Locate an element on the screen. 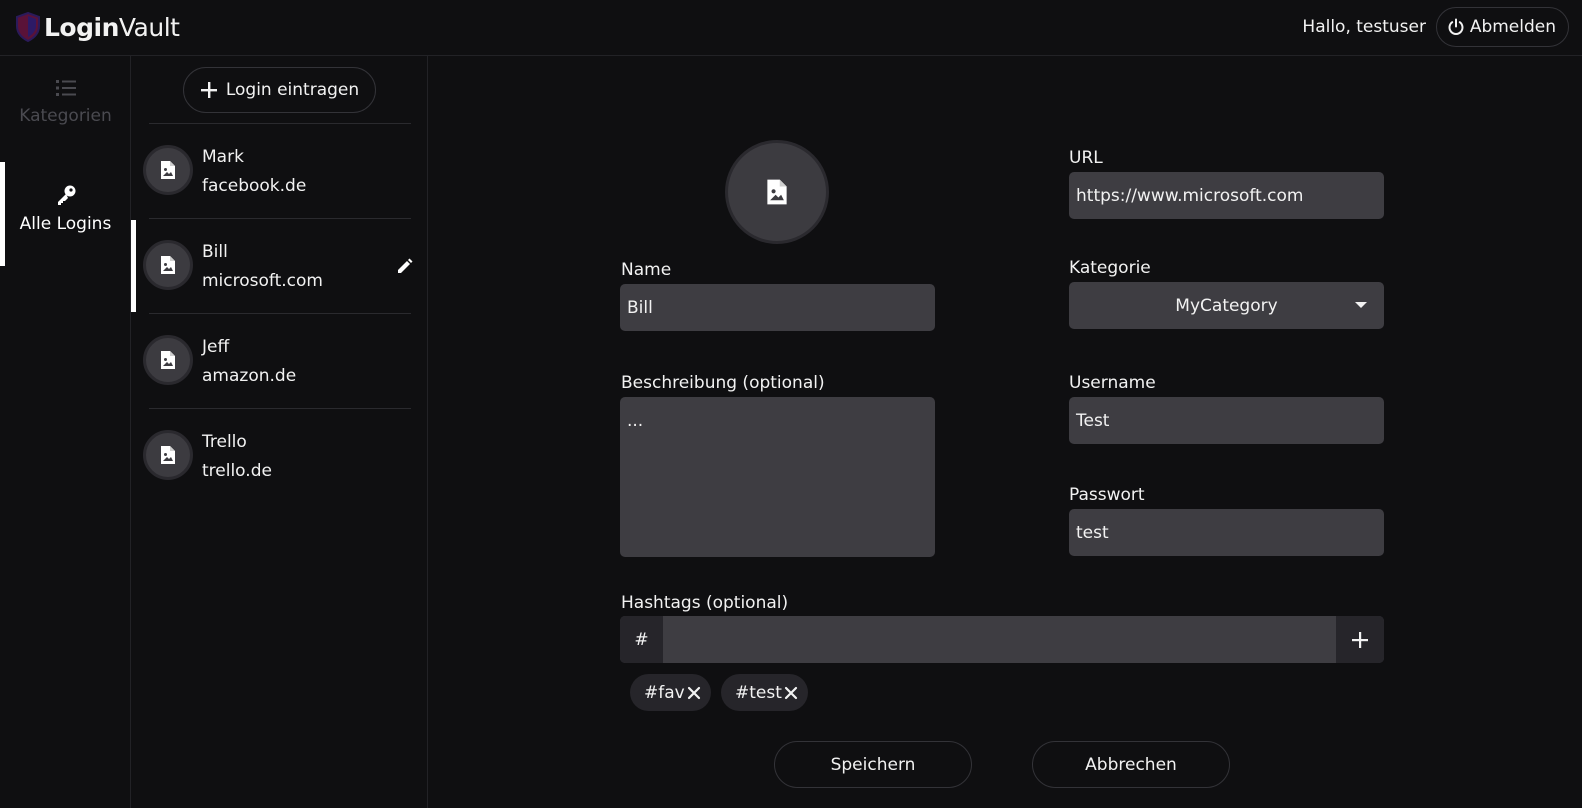  hashtag-text: #test is located at coordinates (758, 692).